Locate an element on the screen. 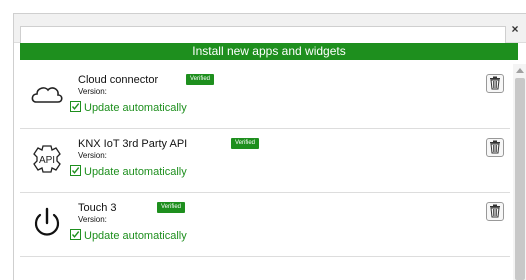 The width and height of the screenshot is (526, 280). app-name: Touch 3 is located at coordinates (97, 208).